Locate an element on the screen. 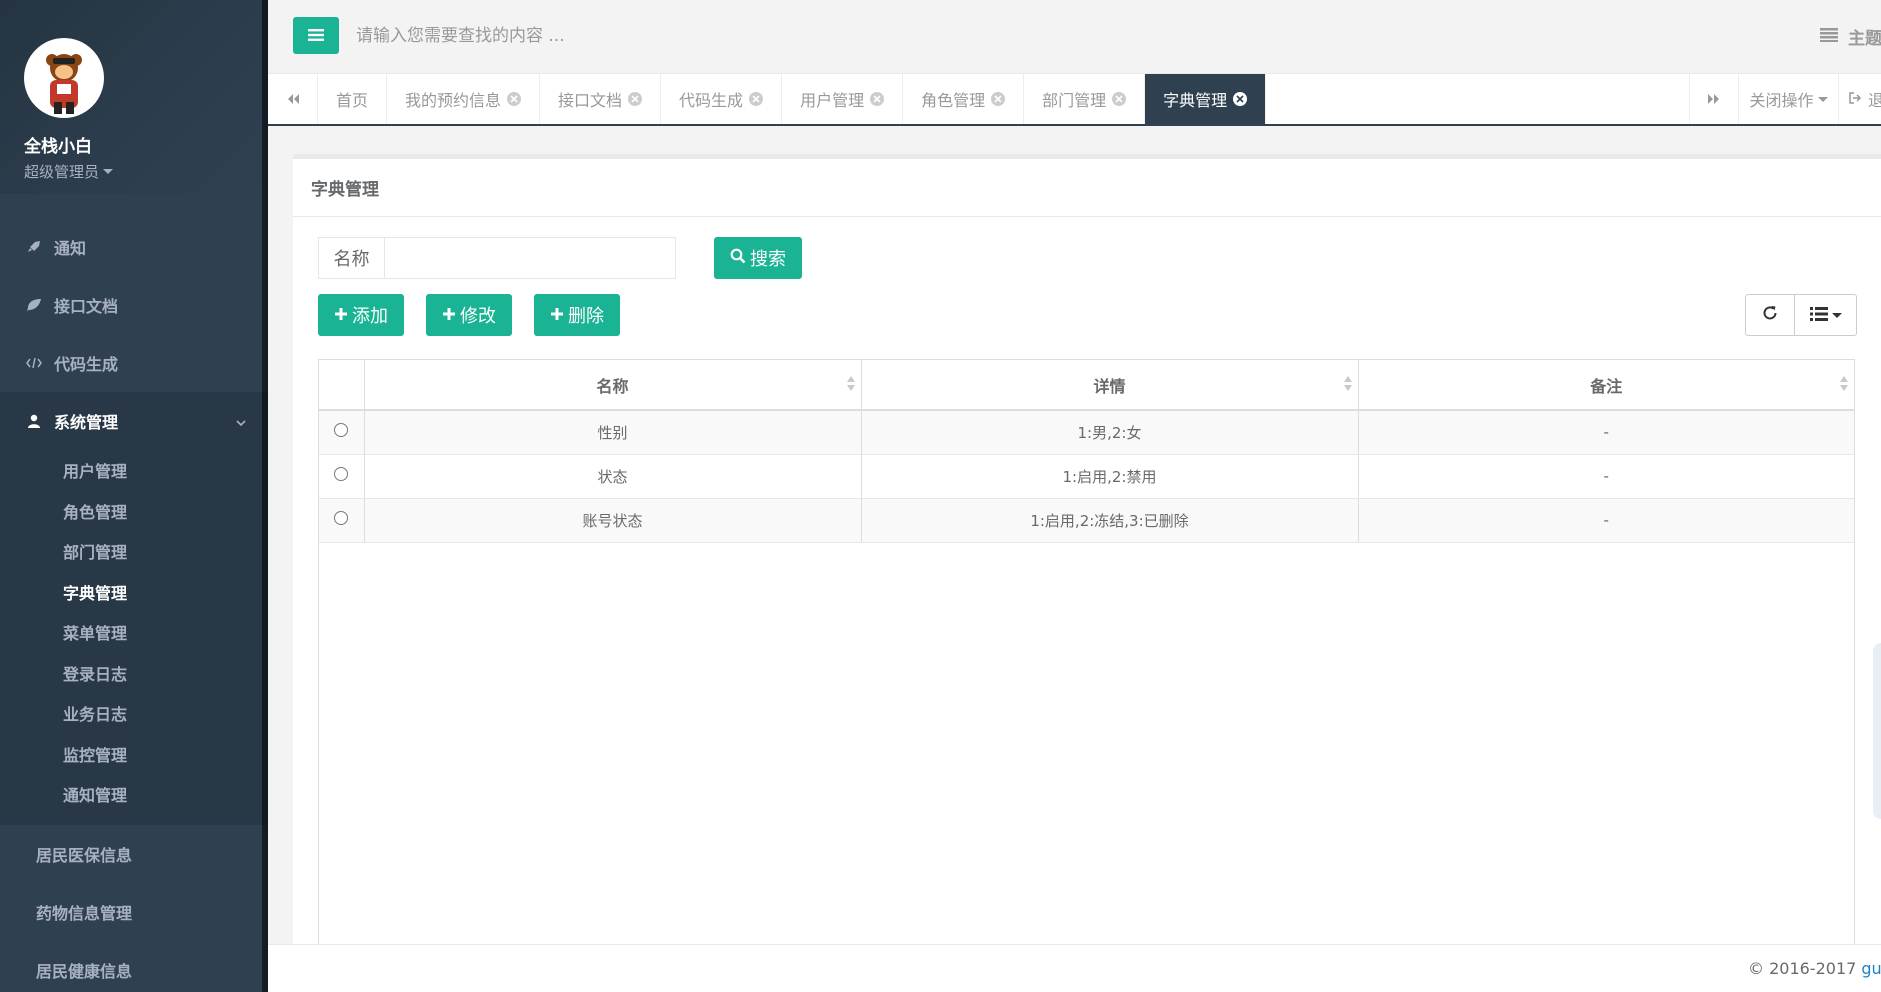 The width and height of the screenshot is (1881, 992). rocket-icon is located at coordinates (34, 247).